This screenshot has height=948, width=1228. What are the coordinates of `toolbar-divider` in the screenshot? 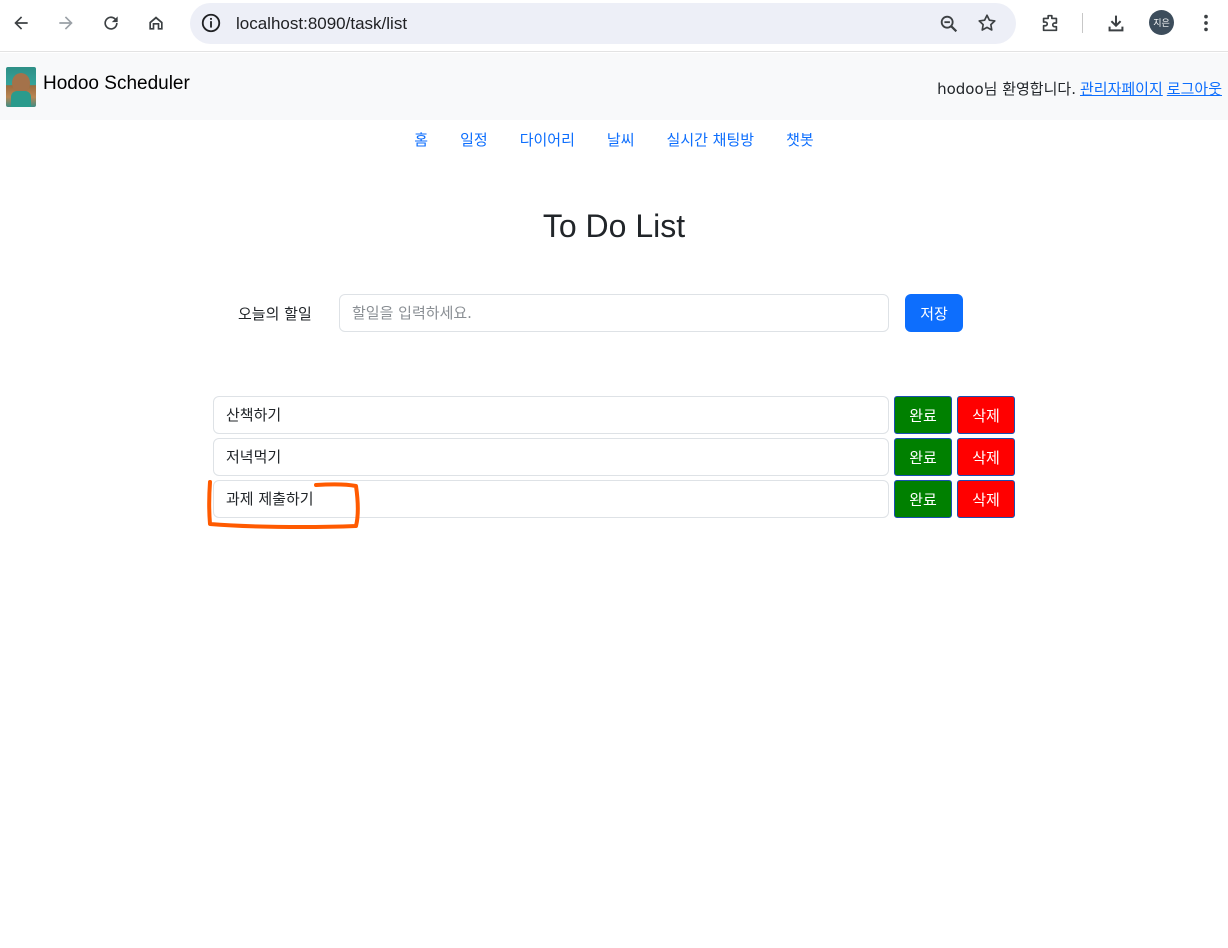 It's located at (1082, 23).